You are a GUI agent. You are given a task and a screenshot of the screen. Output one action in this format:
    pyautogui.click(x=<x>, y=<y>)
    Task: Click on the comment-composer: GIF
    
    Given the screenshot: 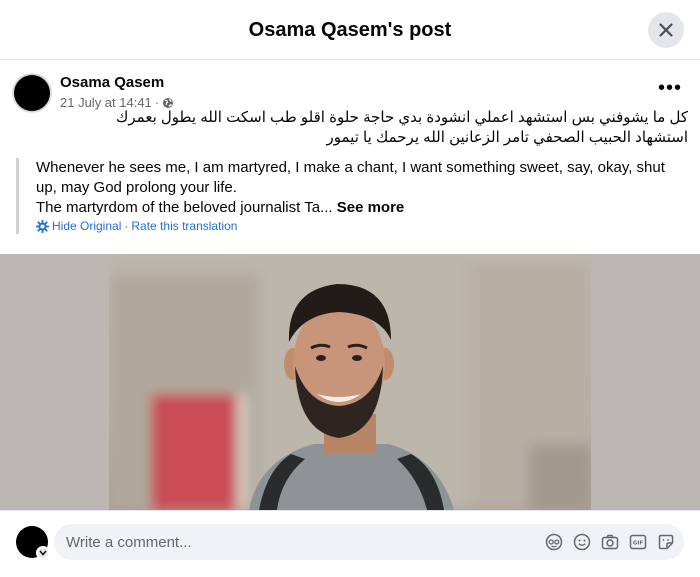 What is the action you would take?
    pyautogui.click(x=350, y=543)
    